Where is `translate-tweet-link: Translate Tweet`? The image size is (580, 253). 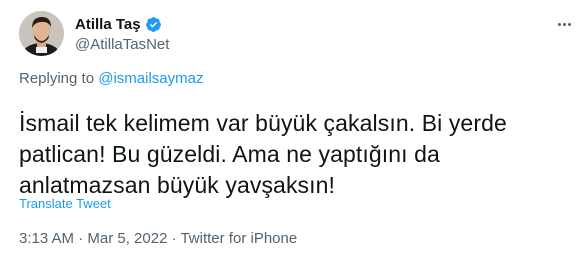
translate-tweet-link: Translate Tweet is located at coordinates (65, 203).